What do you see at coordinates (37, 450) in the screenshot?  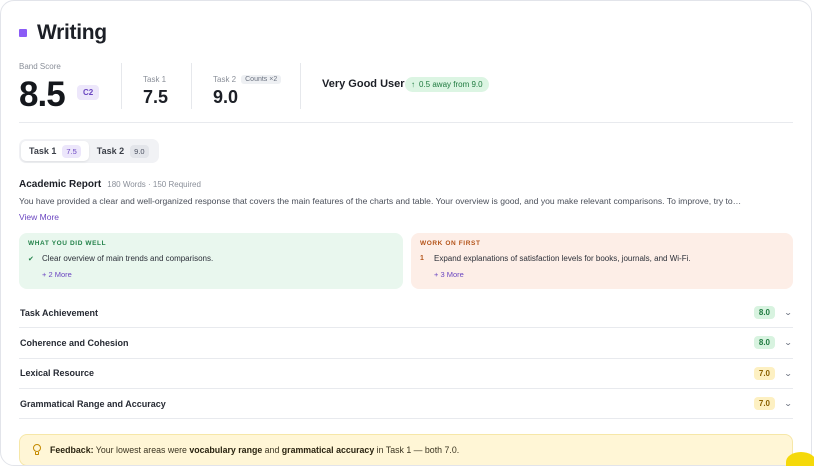 I see `lightbulb-icon` at bounding box center [37, 450].